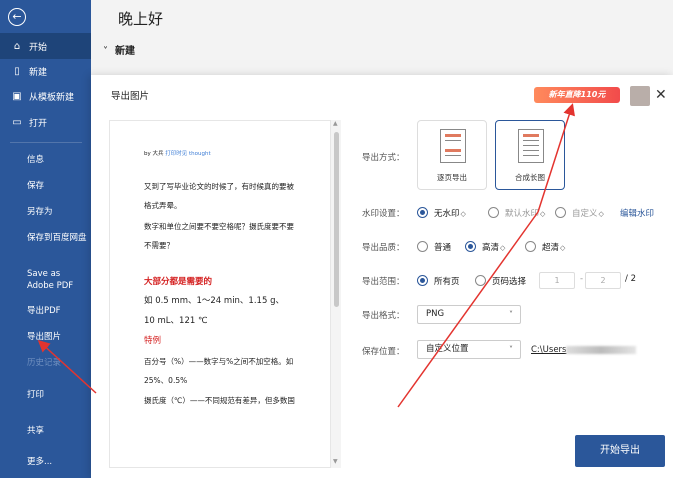 The width and height of the screenshot is (673, 478). Describe the element at coordinates (422, 280) in the screenshot. I see `range-all-radio` at that location.